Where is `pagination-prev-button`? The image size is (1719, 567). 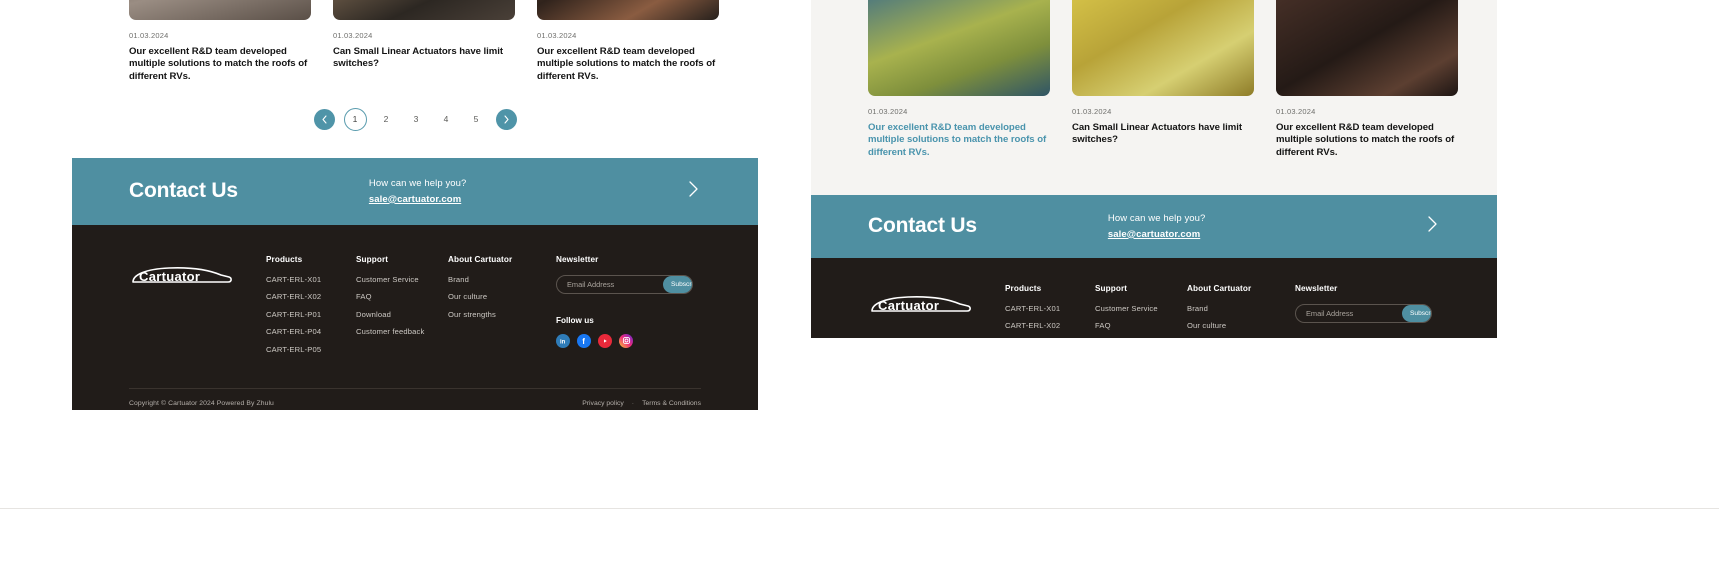
pagination-prev-button is located at coordinates (324, 119).